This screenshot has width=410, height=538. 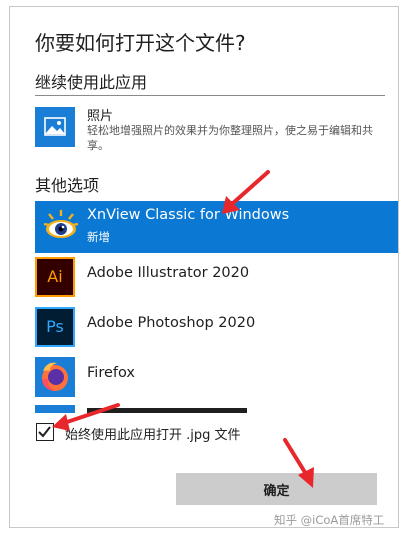 I want to click on partial-app-name, so click(x=167, y=410).